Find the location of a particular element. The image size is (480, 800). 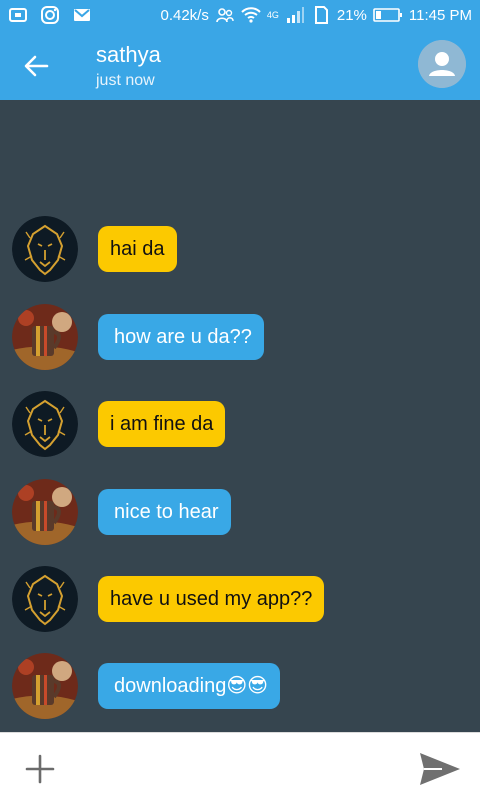

signal-icon is located at coordinates (295, 15).